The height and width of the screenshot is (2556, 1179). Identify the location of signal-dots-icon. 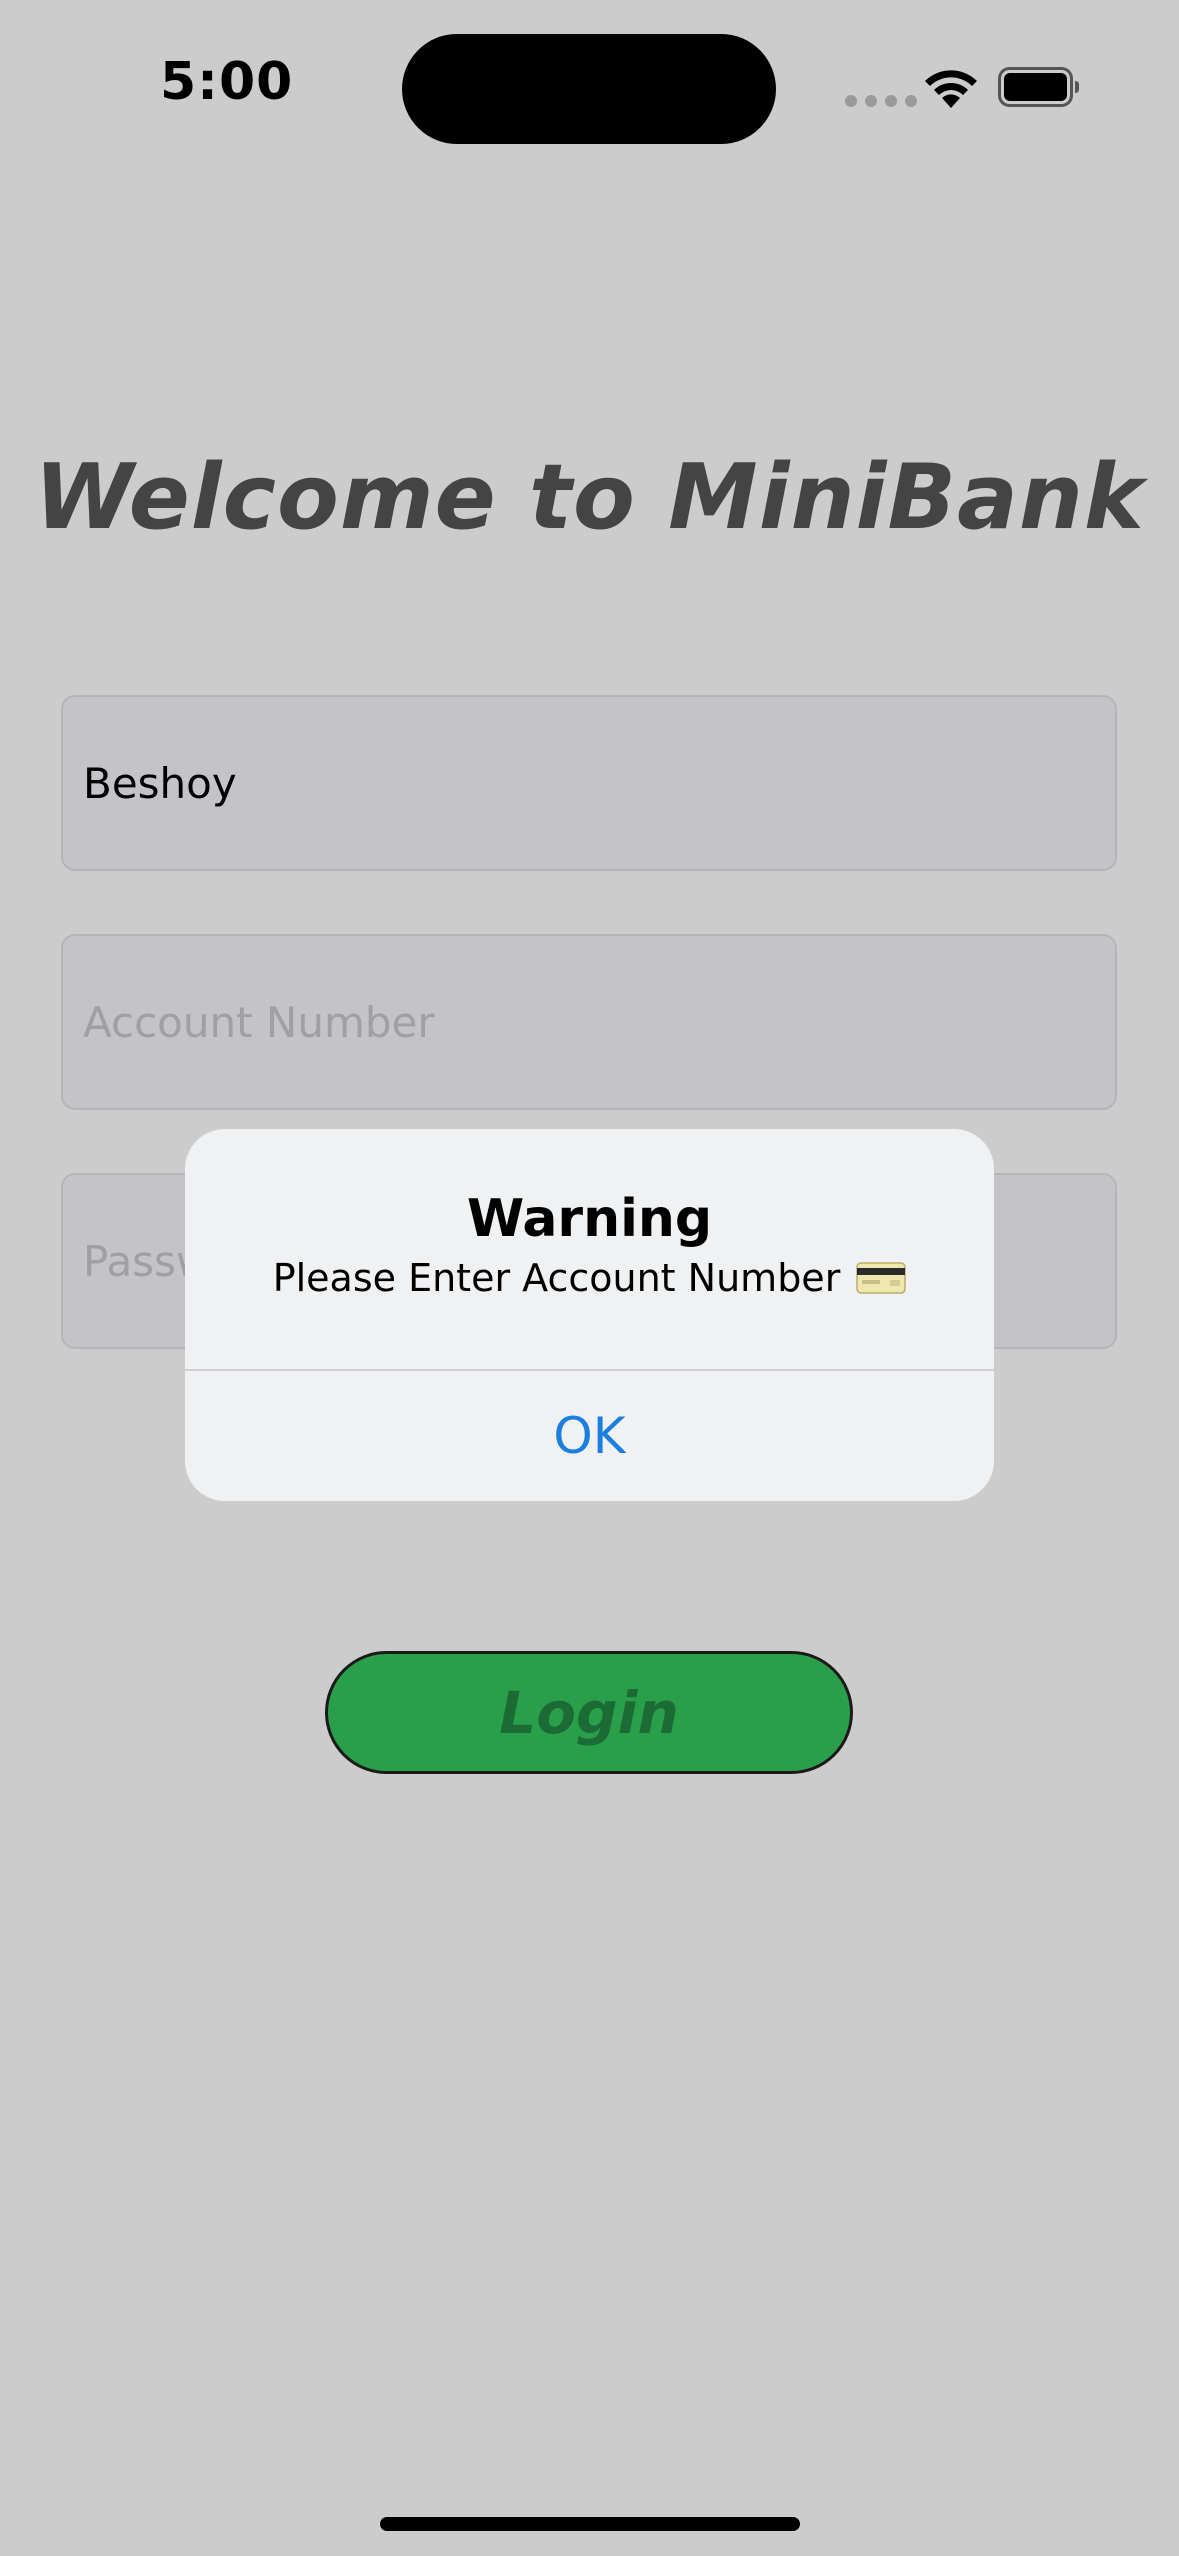
(881, 101).